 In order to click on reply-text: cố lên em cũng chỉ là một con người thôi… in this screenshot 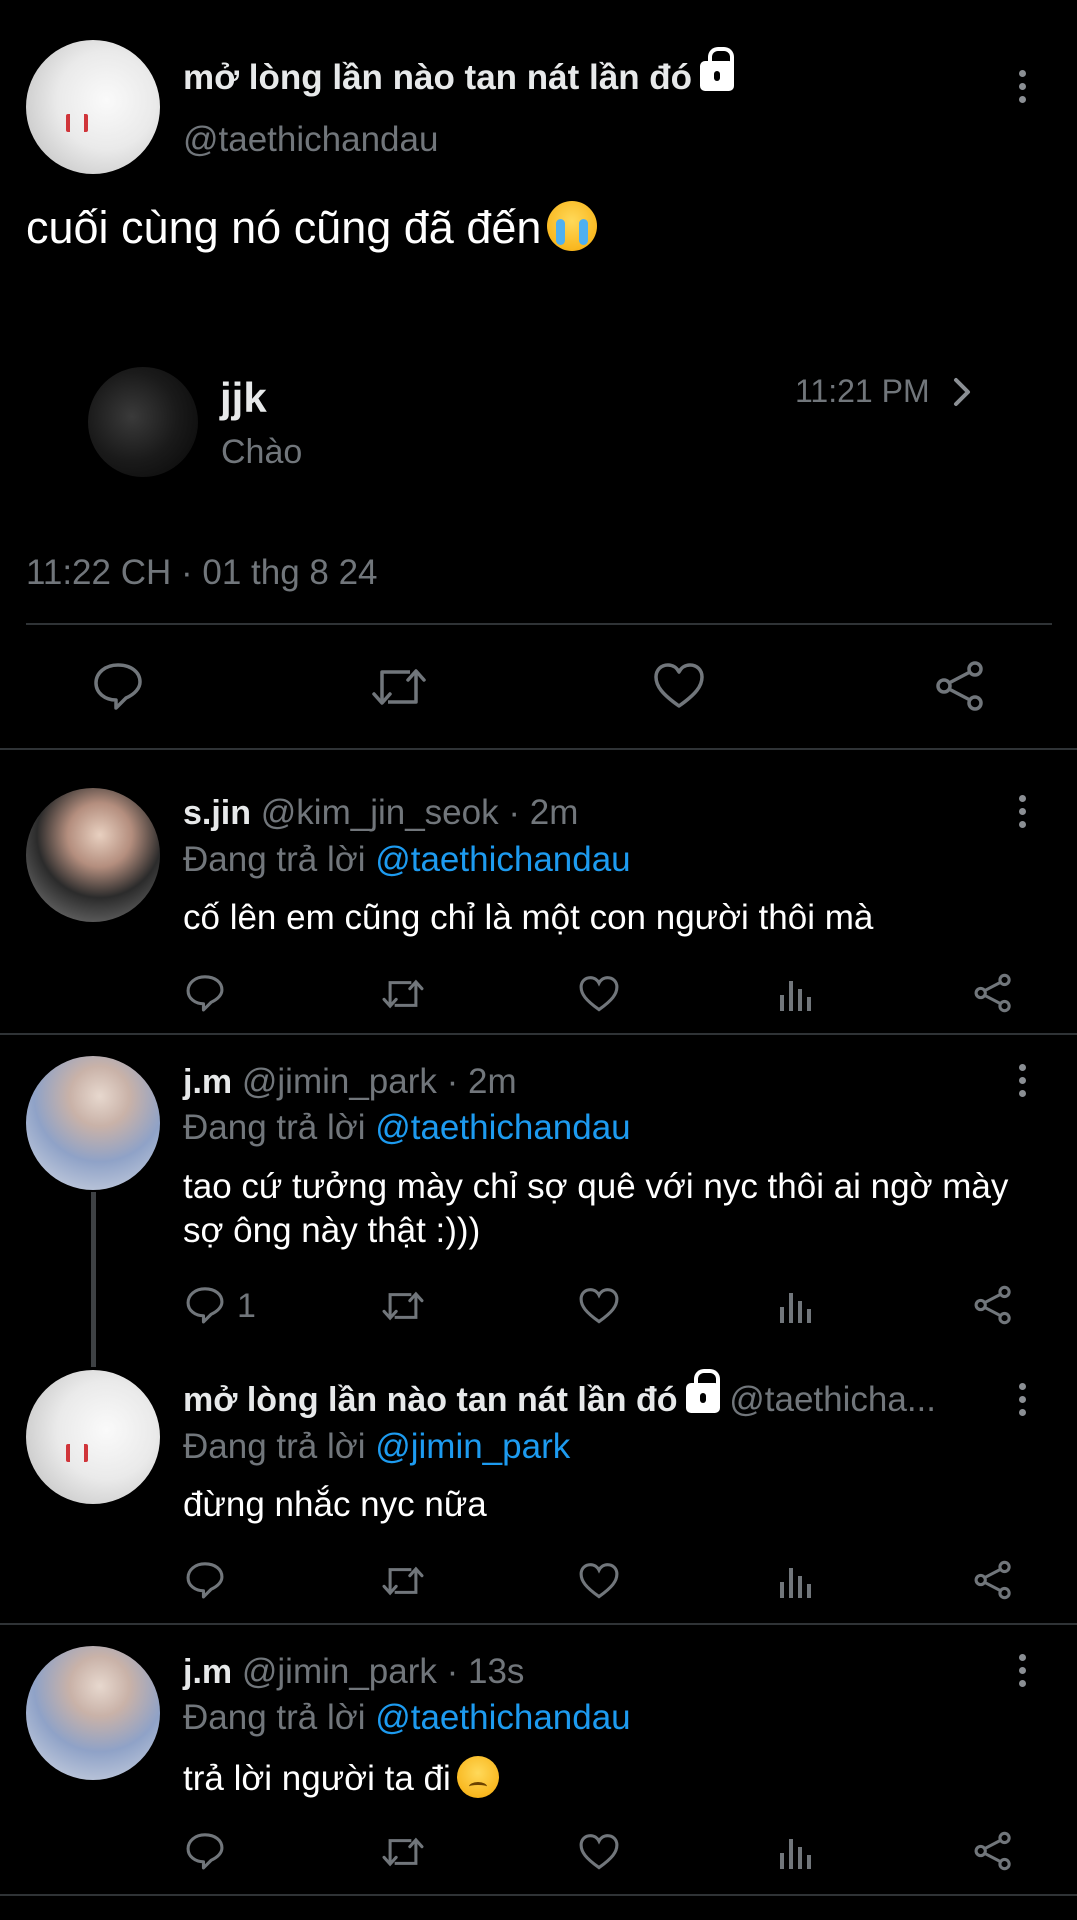, I will do `click(528, 917)`.